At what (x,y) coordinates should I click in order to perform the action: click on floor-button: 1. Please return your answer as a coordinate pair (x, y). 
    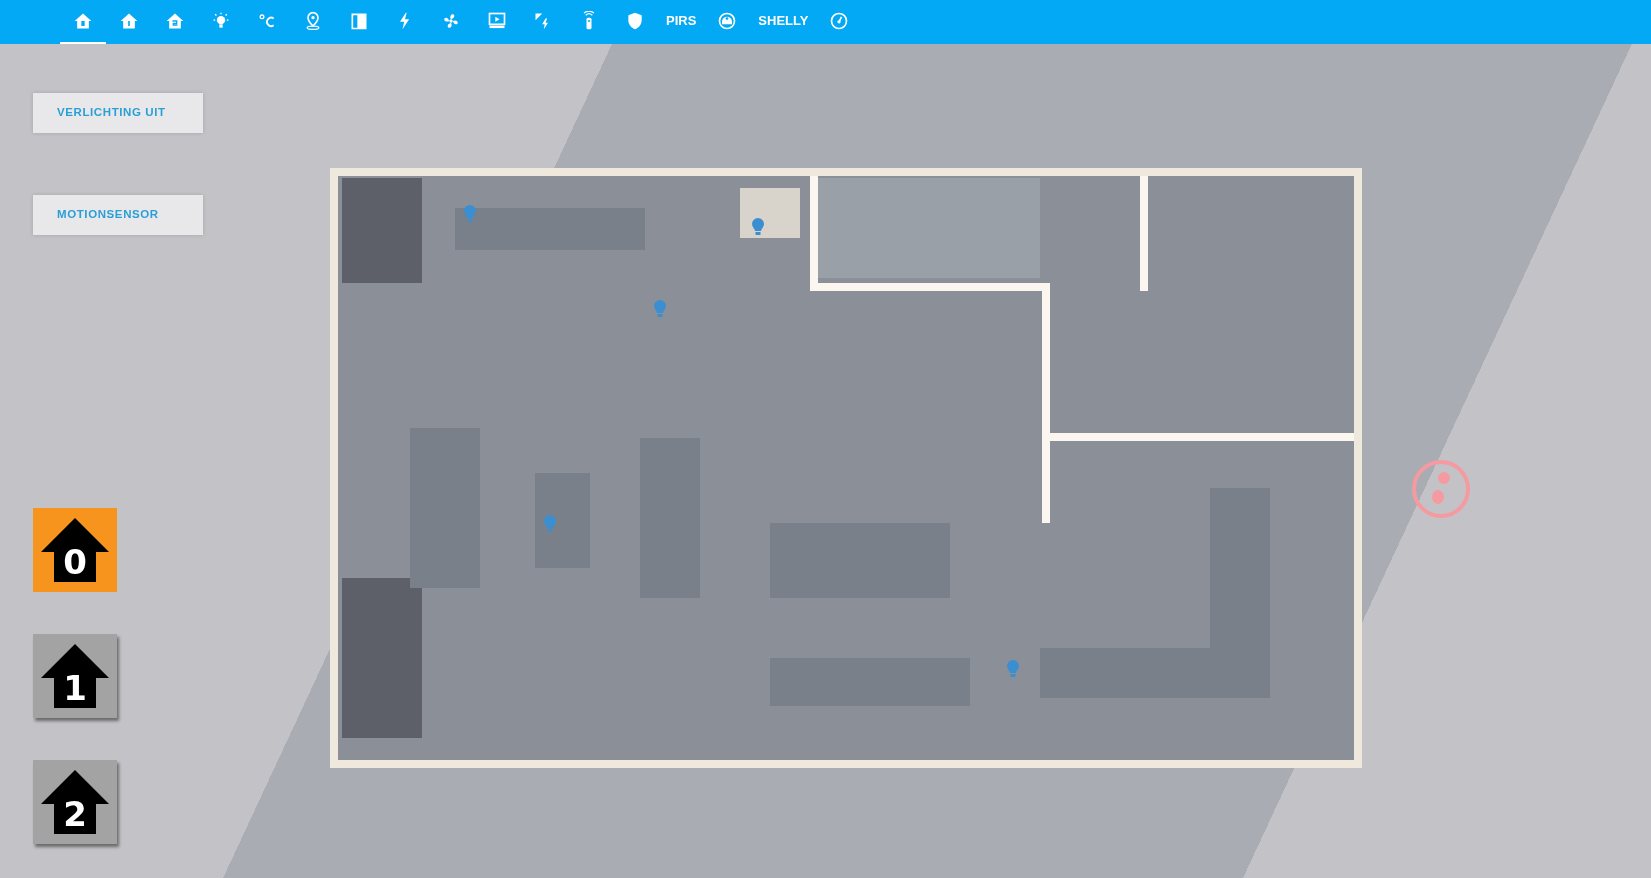
    Looking at the image, I should click on (75, 676).